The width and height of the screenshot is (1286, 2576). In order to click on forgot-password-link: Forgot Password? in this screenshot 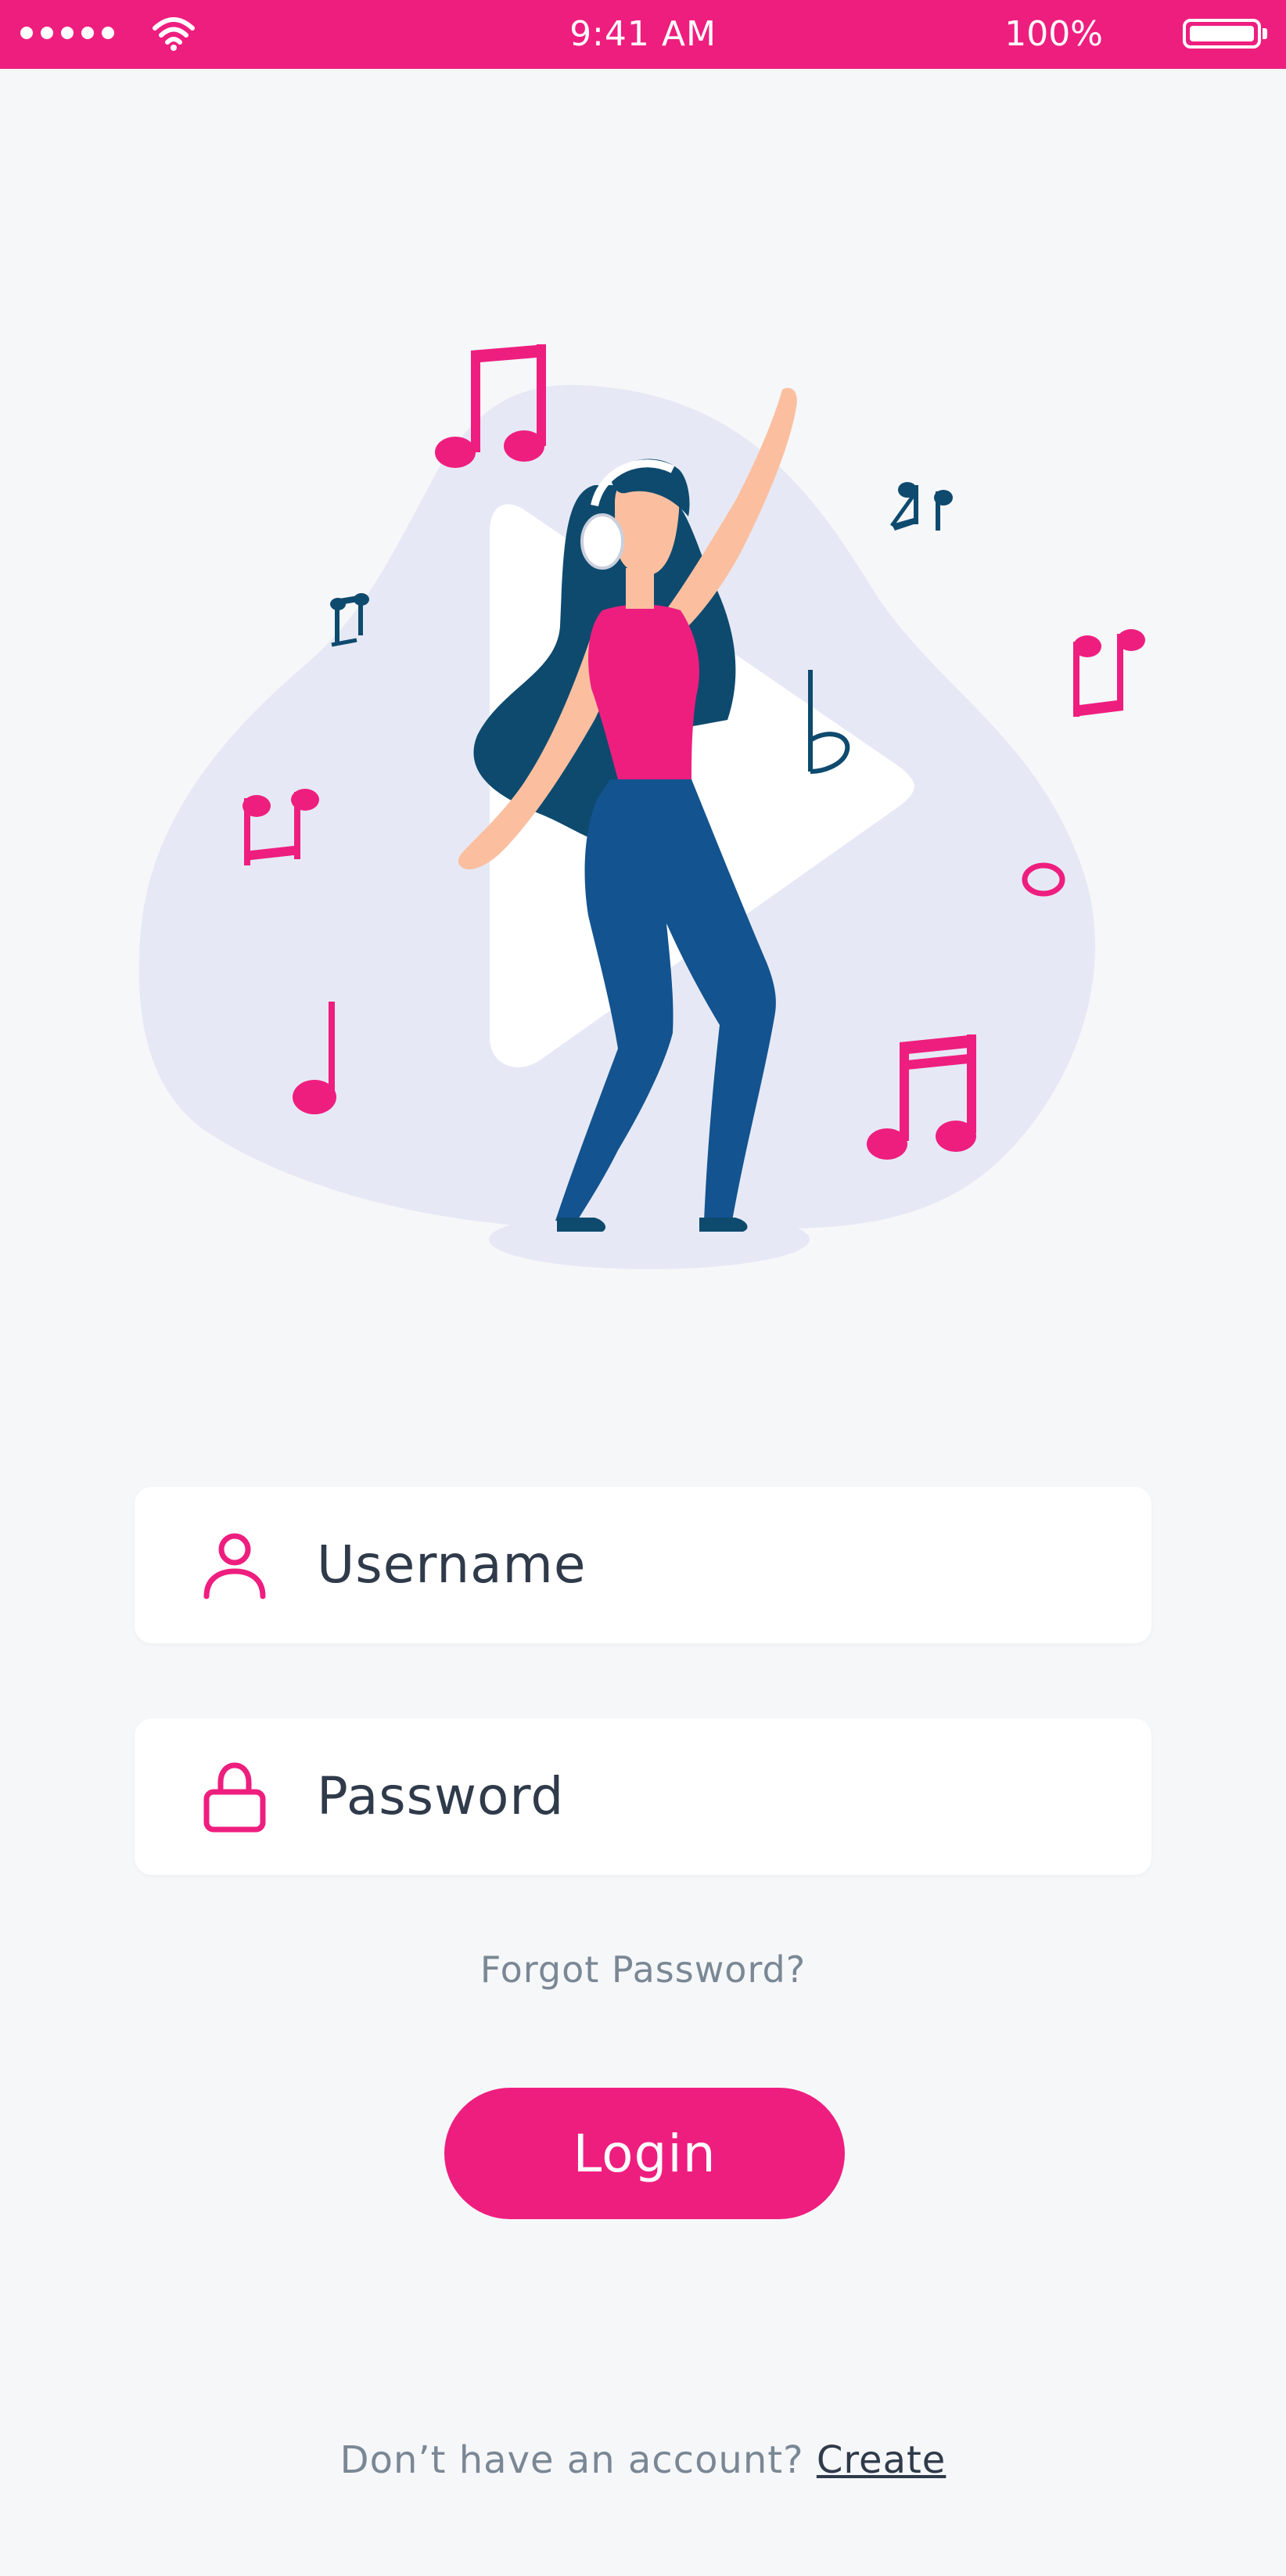, I will do `click(643, 1969)`.